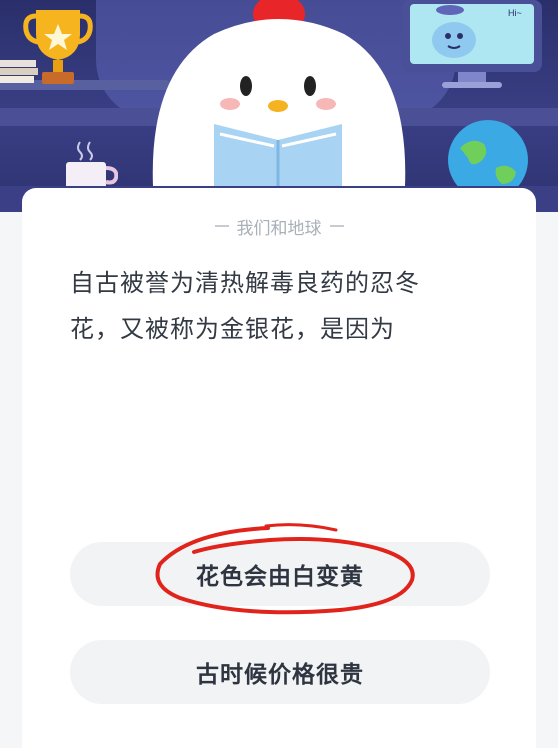 The image size is (558, 748). I want to click on mug-icon, so click(92, 165).